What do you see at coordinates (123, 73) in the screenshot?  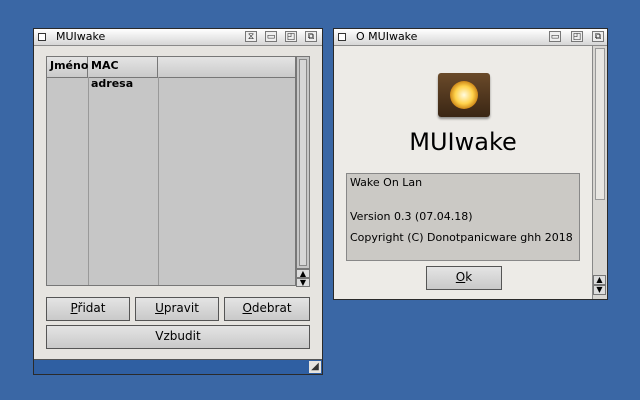 I see `column-header-mac: MAC adresa` at bounding box center [123, 73].